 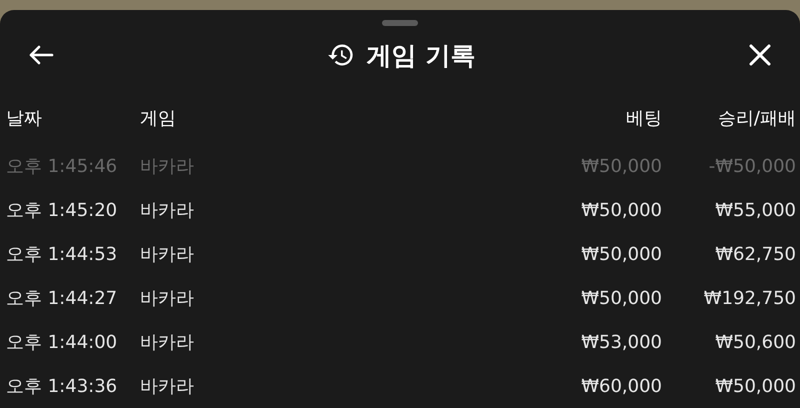 I want to click on column-header: 게임, so click(x=158, y=118).